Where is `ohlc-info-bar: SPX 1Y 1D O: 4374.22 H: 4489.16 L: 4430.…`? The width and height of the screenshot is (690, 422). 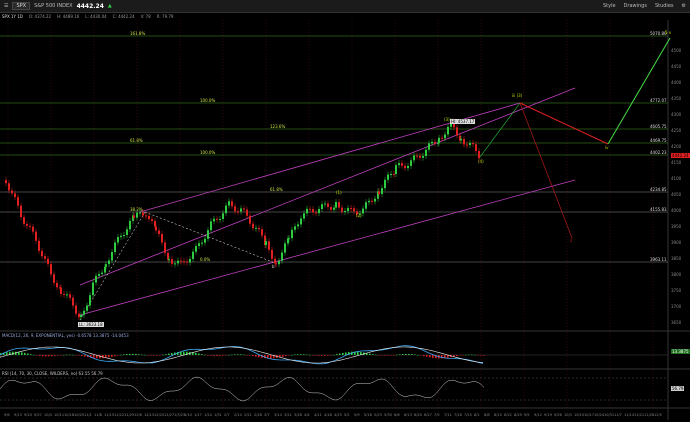
ohlc-info-bar: SPX 1Y 1D O: 4374.22 H: 4489.16 L: 4430.… is located at coordinates (345, 16).